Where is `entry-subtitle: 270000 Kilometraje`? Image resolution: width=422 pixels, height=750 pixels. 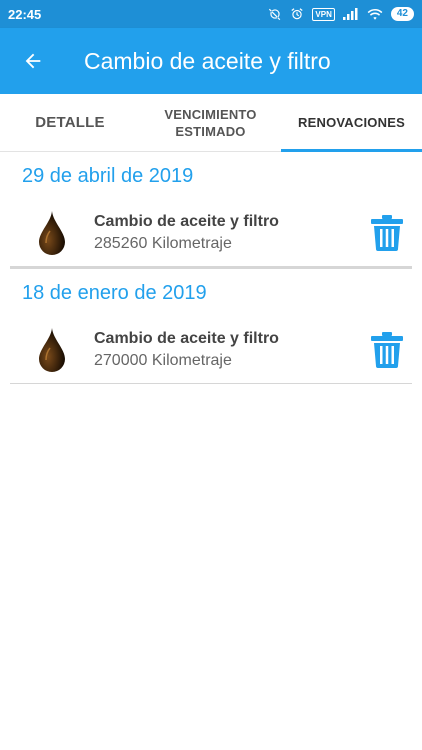
entry-subtitle: 270000 Kilometraje is located at coordinates (163, 360).